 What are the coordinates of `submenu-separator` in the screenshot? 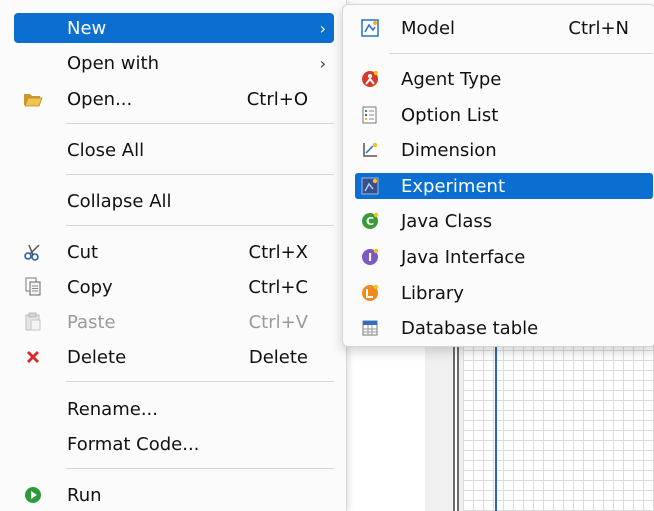 It's located at (521, 53).